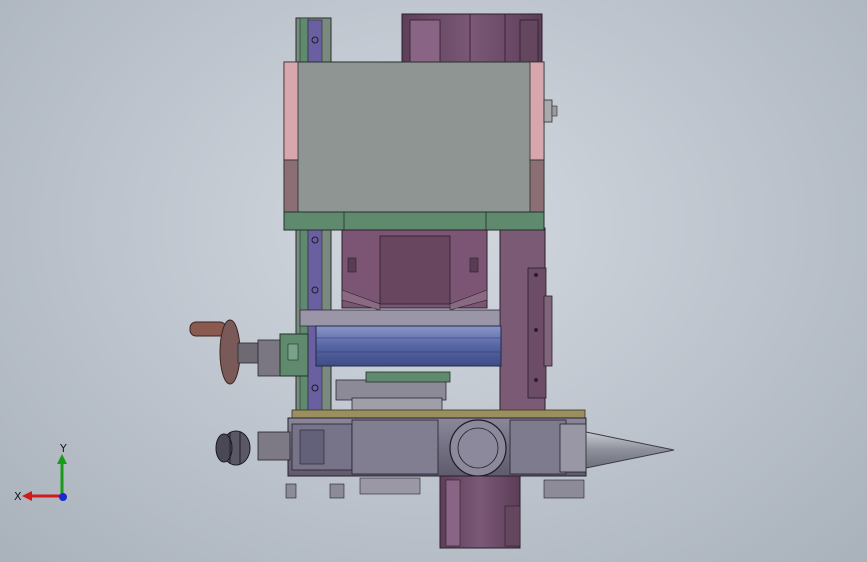 The height and width of the screenshot is (562, 867). What do you see at coordinates (414, 270) in the screenshot?
I see `carriage` at bounding box center [414, 270].